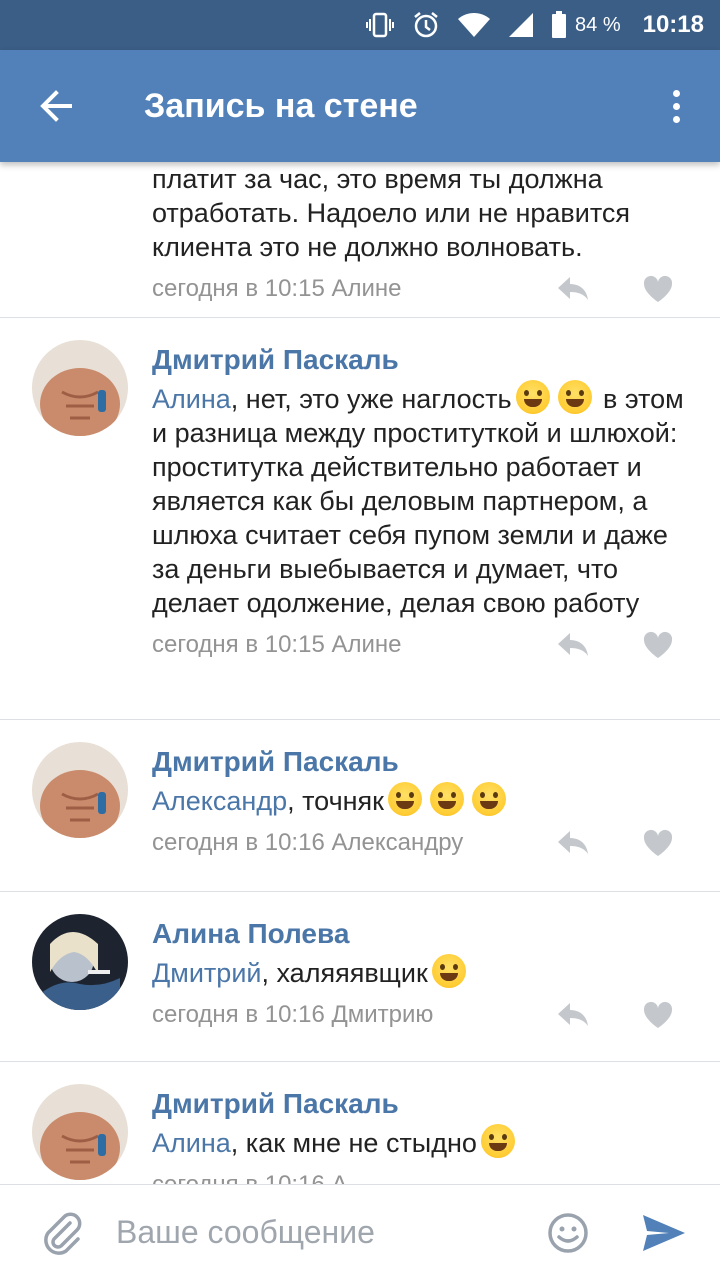 The width and height of the screenshot is (720, 1280). I want to click on comment-author: Алина Полева, so click(421, 934).